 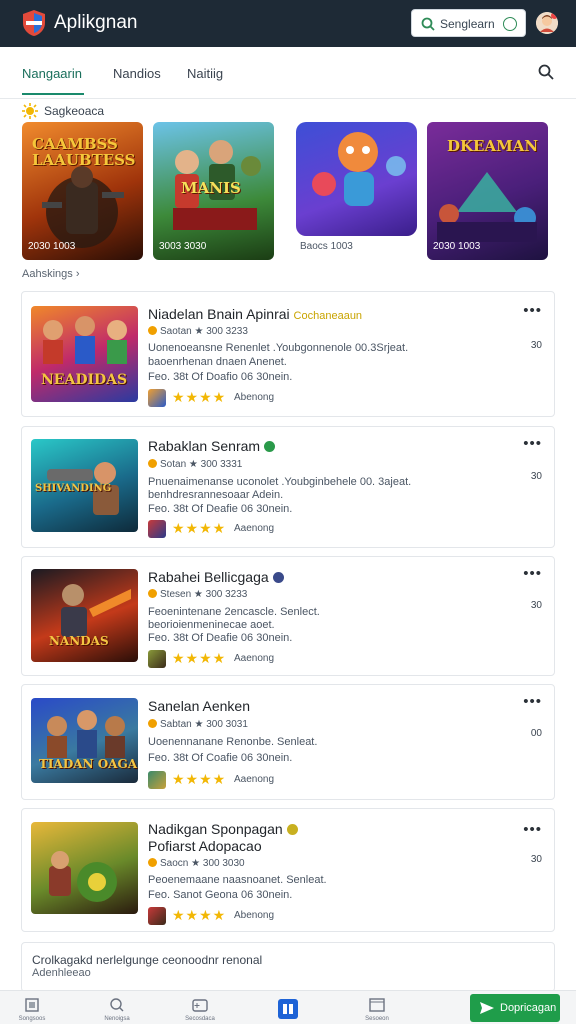 What do you see at coordinates (195, 464) in the screenshot?
I see `game-meta: Sotan ★ 300 3331` at bounding box center [195, 464].